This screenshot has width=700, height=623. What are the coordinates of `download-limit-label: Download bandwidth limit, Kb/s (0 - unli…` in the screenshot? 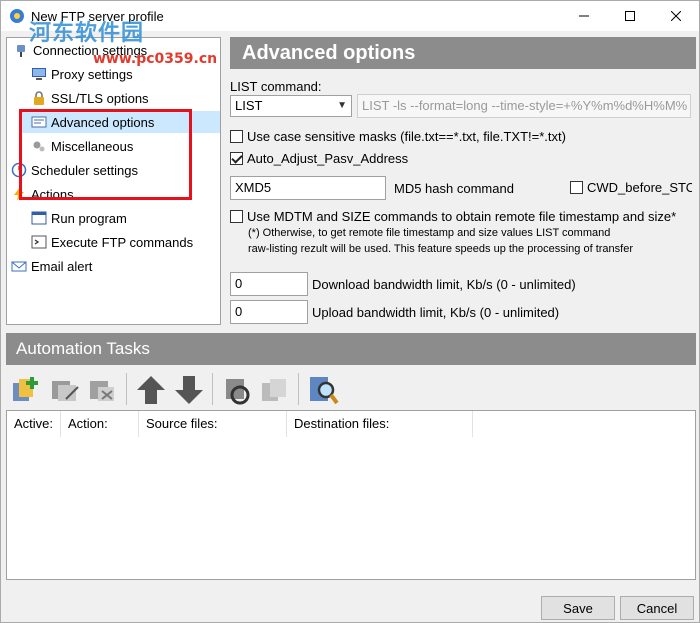 It's located at (444, 284).